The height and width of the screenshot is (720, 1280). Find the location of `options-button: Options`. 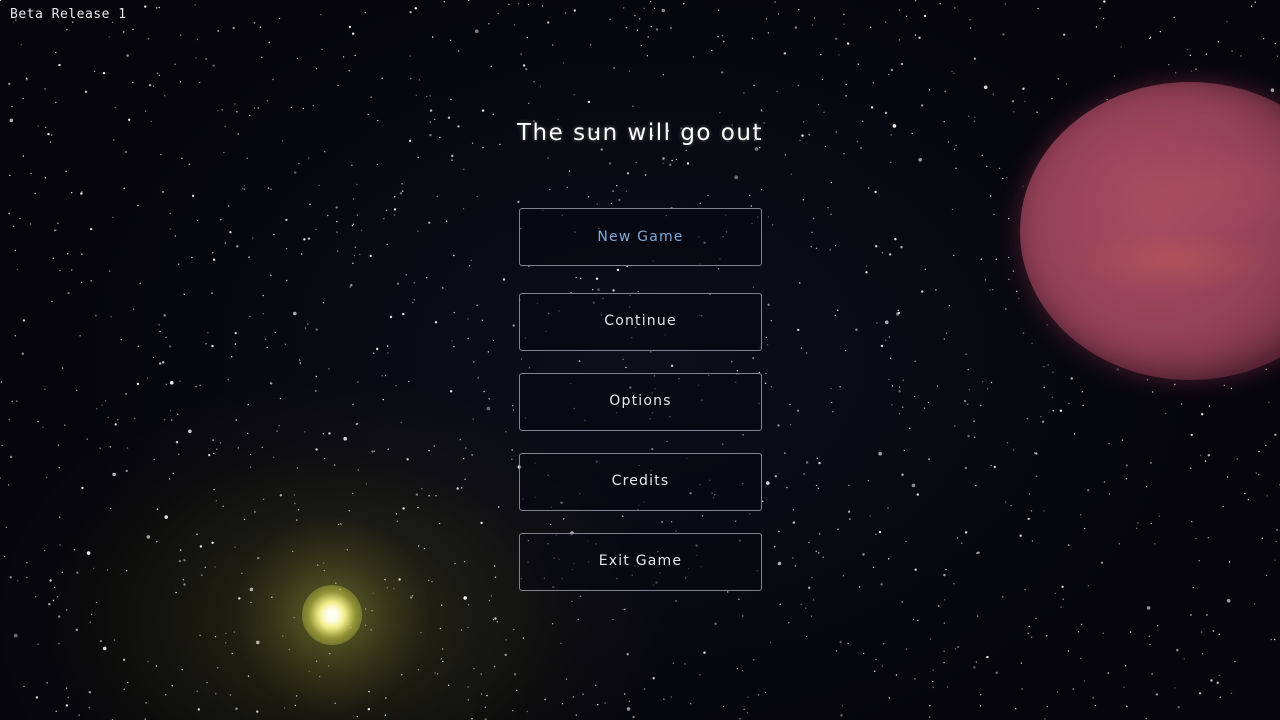

options-button: Options is located at coordinates (640, 402).